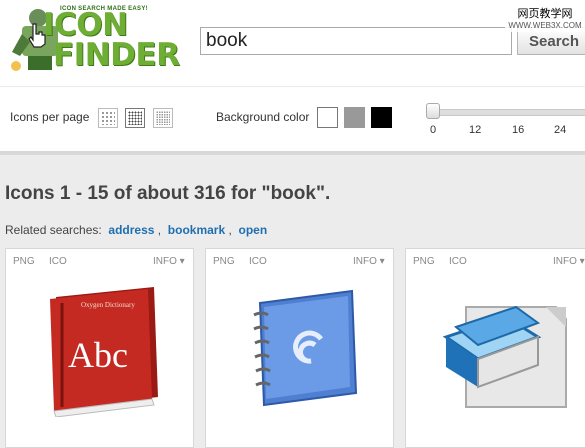 The height and width of the screenshot is (448, 585). What do you see at coordinates (263, 117) in the screenshot?
I see `background-color-label: Background color` at bounding box center [263, 117].